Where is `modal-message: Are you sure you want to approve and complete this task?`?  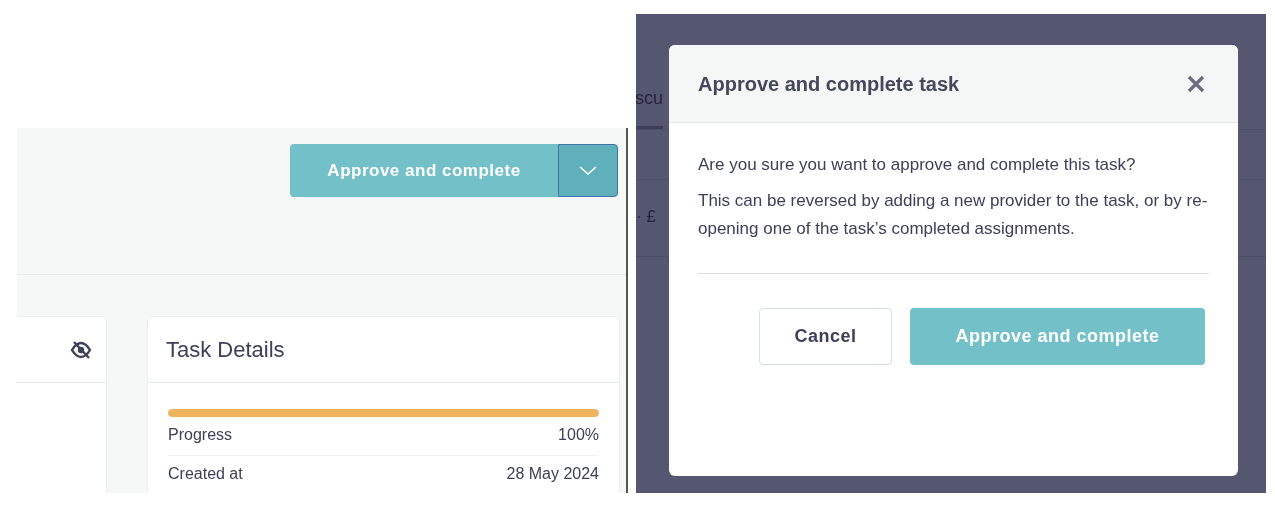
modal-message: Are you sure you want to approve and complete this task? is located at coordinates (917, 165).